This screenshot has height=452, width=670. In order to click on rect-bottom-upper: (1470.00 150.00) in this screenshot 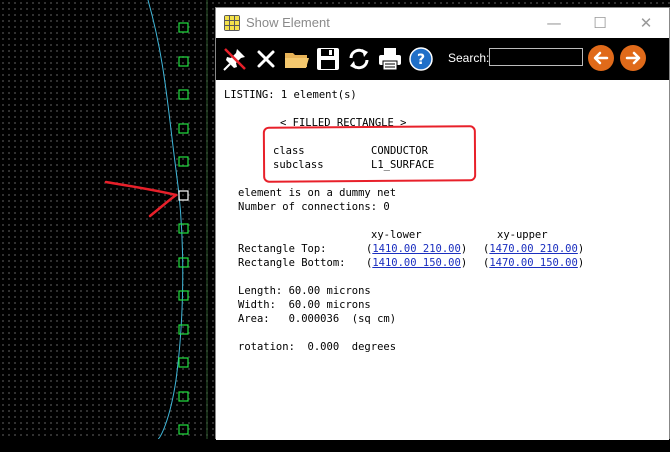, I will do `click(534, 263)`.